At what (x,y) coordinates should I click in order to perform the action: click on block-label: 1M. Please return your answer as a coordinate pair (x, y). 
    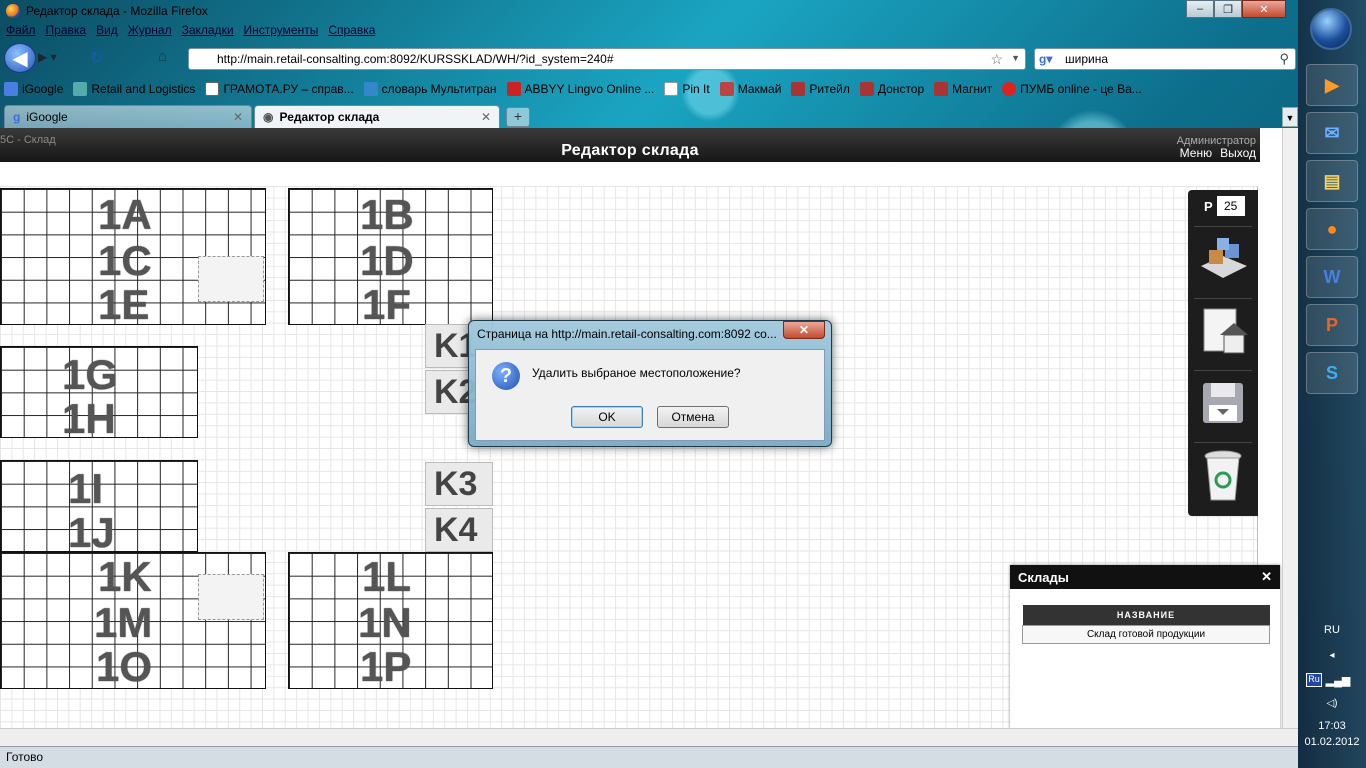
    Looking at the image, I should click on (123, 623).